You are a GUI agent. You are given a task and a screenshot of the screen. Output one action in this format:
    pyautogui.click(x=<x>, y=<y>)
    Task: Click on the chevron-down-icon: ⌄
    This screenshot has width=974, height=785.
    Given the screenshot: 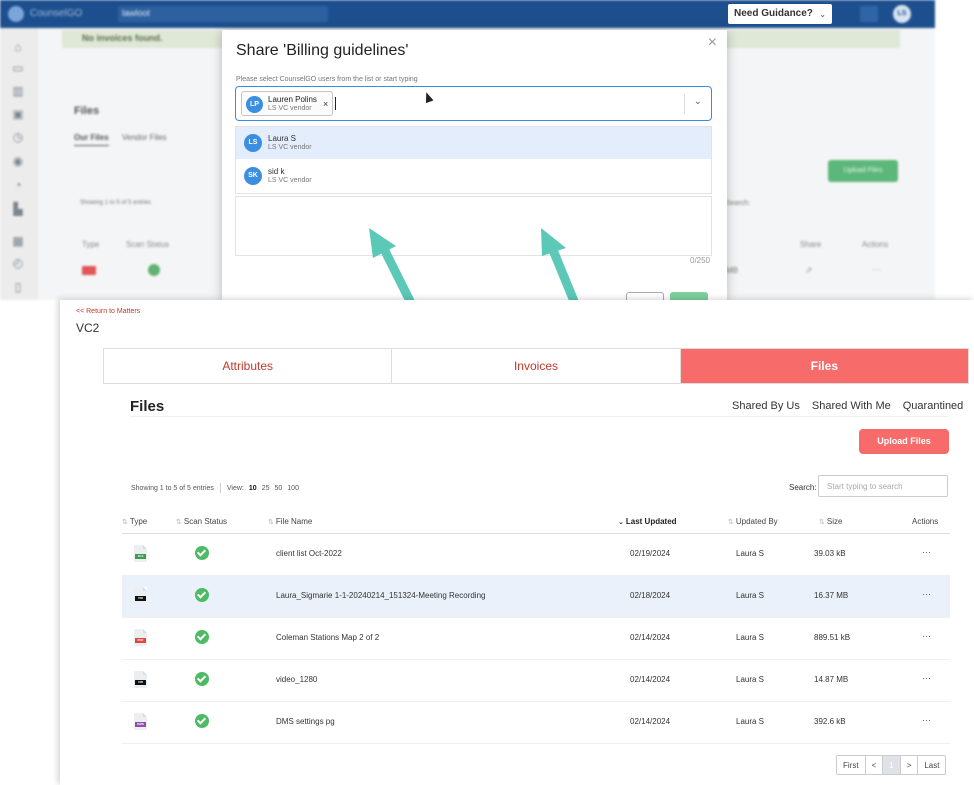 What is the action you would take?
    pyautogui.click(x=698, y=101)
    